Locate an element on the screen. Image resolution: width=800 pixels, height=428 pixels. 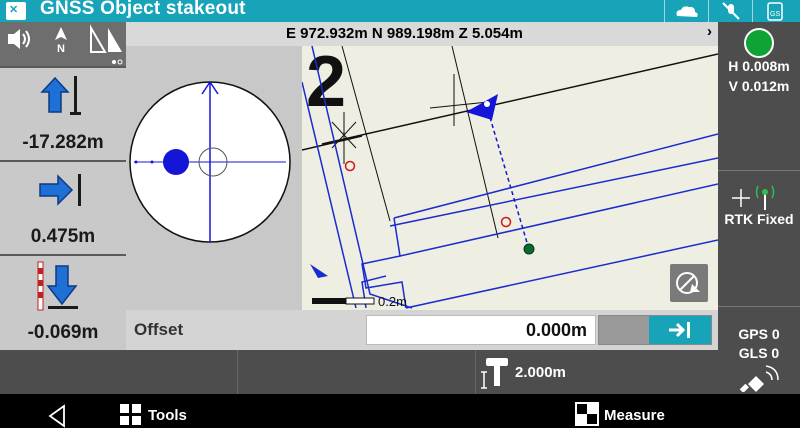
svg-text: GS is located at coordinates (775, 14).